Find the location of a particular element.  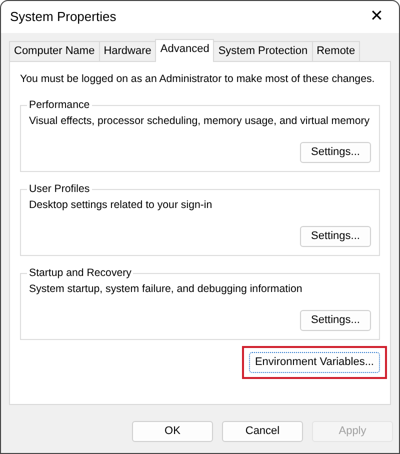

window-title: System Properties is located at coordinates (63, 17).